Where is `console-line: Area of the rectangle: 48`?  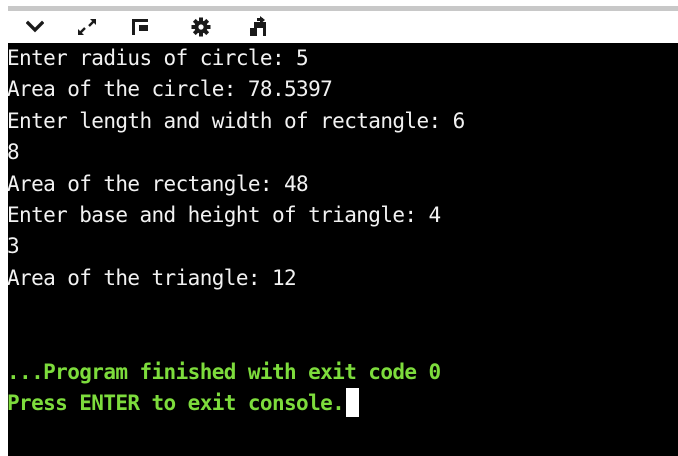 console-line: Area of the rectangle: 48 is located at coordinates (158, 183).